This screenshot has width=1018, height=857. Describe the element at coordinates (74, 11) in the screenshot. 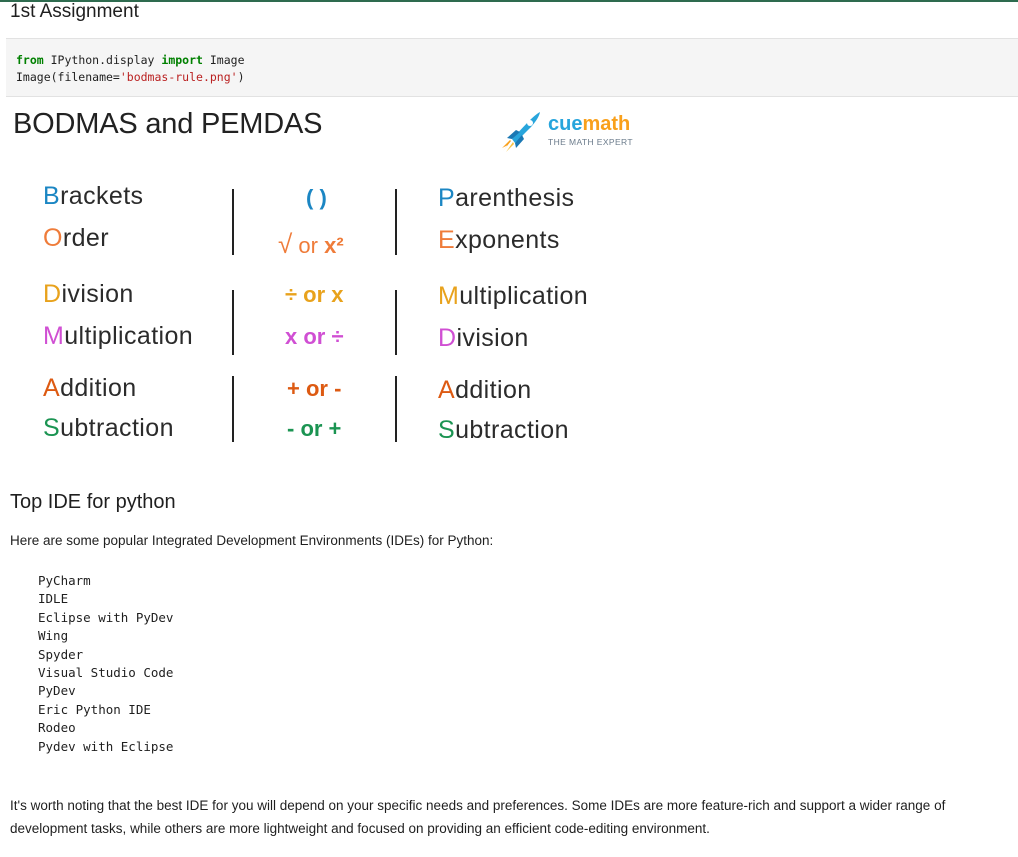

I see `cell-heading: 1st Assignment` at that location.